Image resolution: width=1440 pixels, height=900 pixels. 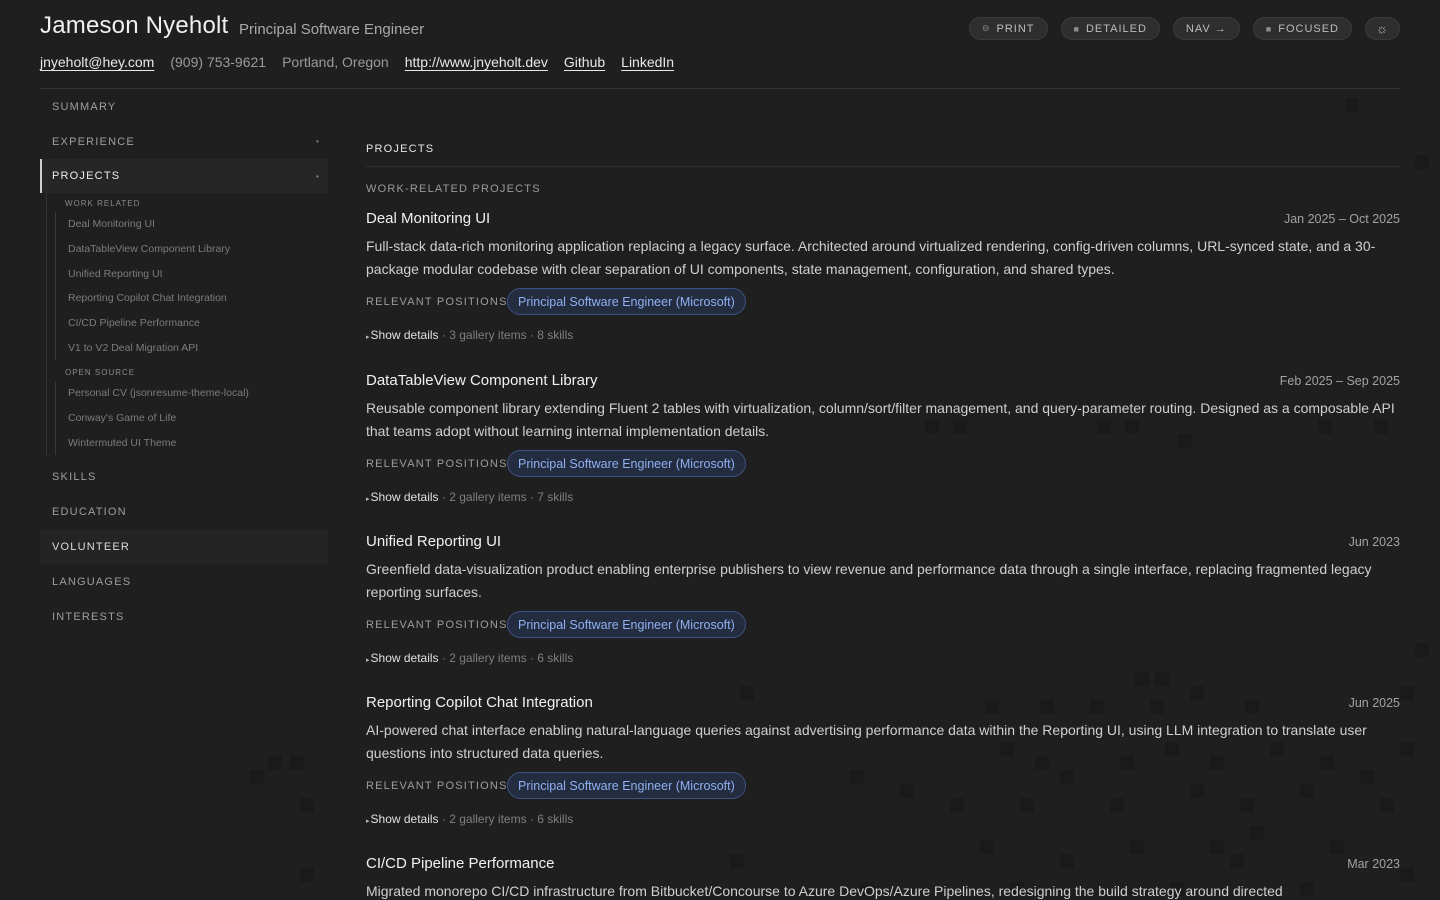 I want to click on detailed-label: DETAILED, so click(x=1116, y=28).